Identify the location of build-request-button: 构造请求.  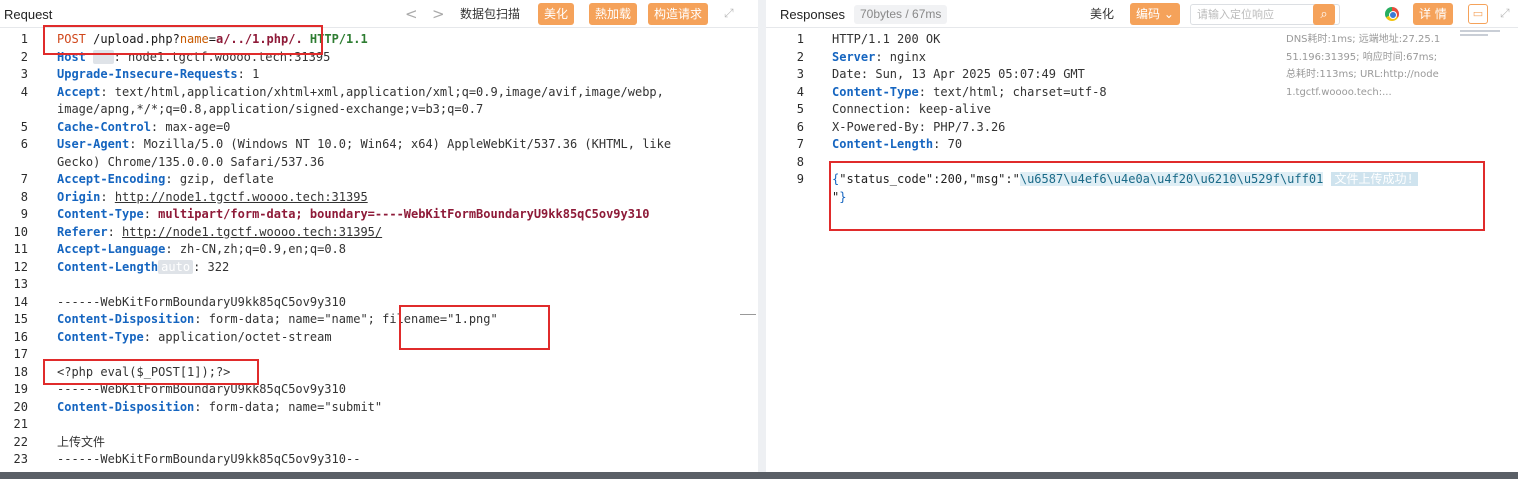
(678, 14).